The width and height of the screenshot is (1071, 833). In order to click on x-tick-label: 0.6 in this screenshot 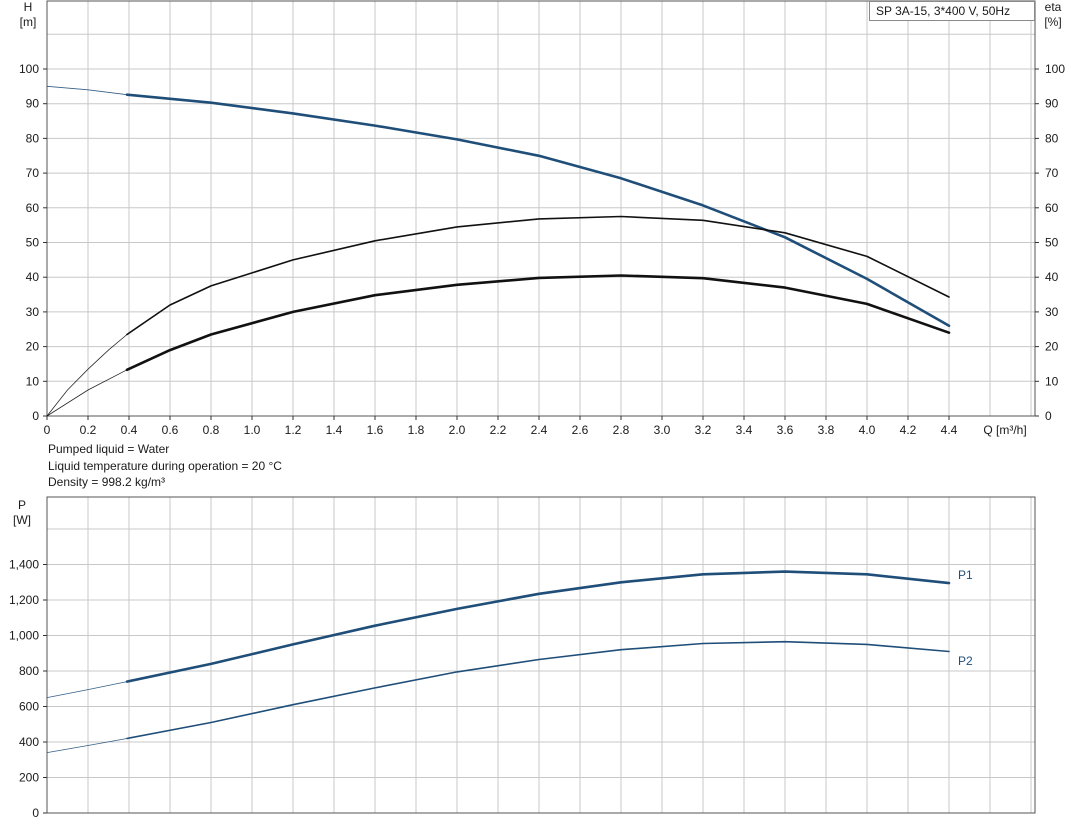, I will do `click(170, 430)`.